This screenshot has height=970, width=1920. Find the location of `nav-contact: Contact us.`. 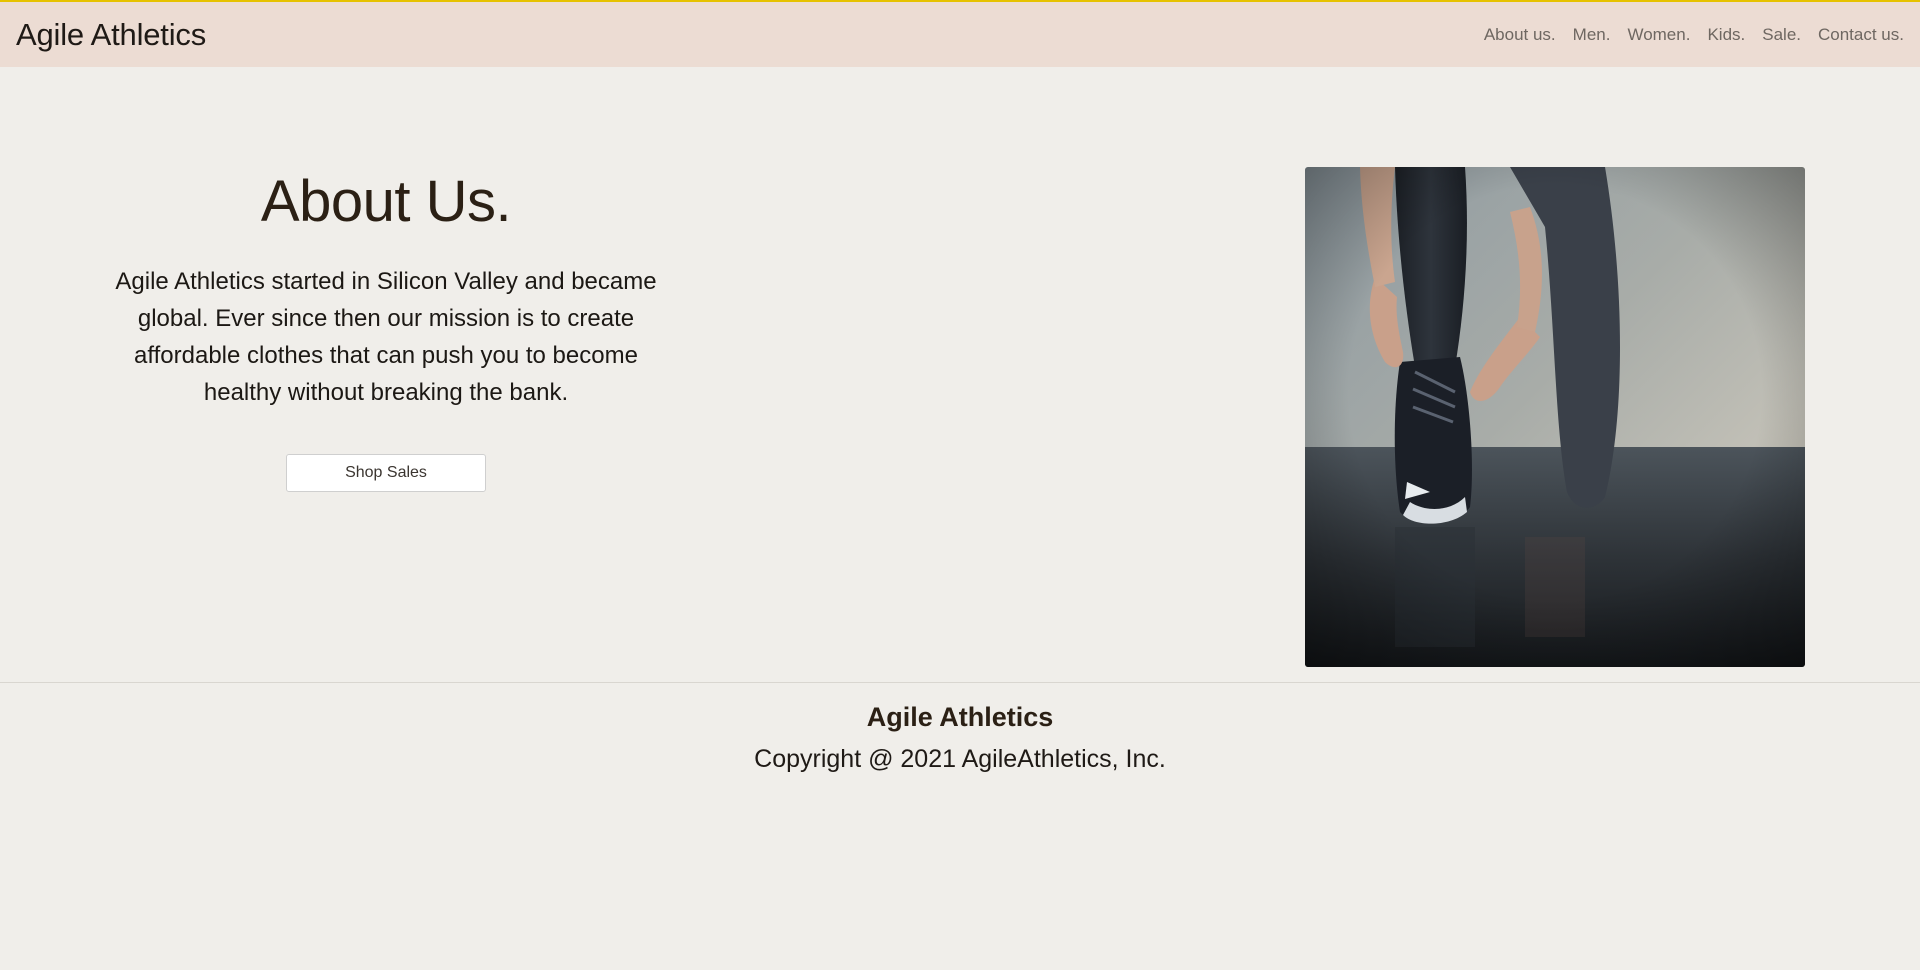

nav-contact: Contact us. is located at coordinates (1861, 35).